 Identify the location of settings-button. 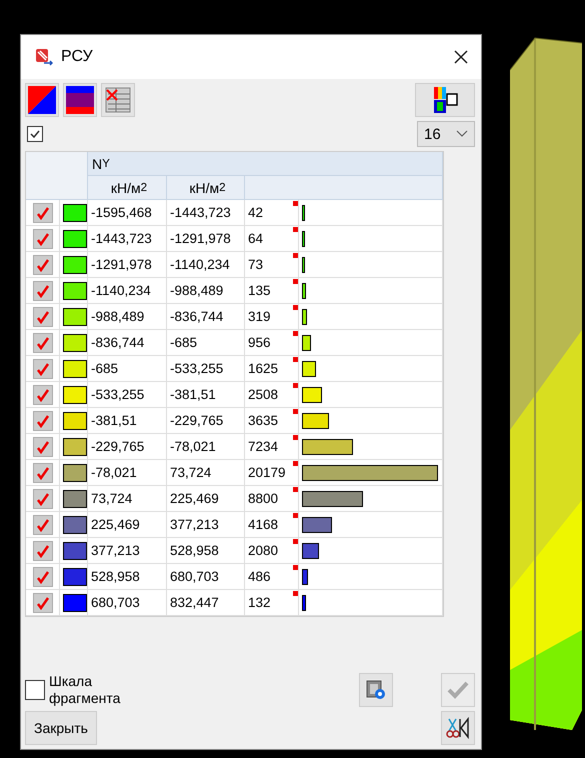
(376, 690).